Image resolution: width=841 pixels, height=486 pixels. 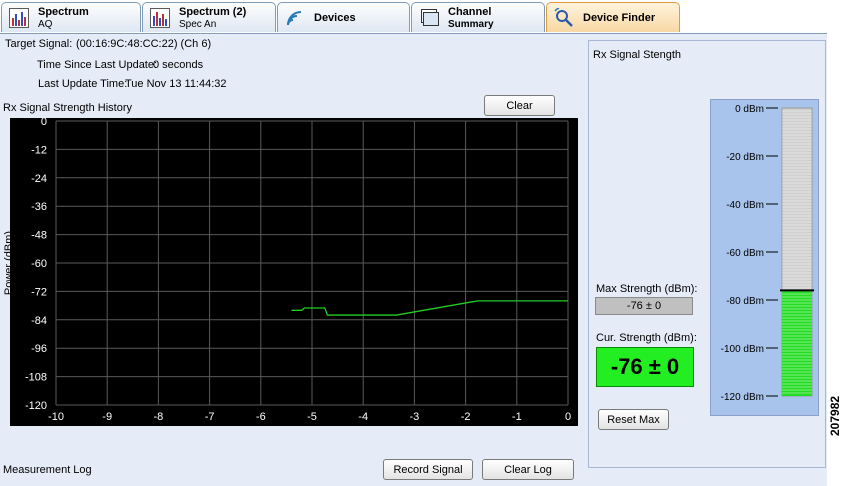 What do you see at coordinates (645, 367) in the screenshot?
I see `current-strength-value: -76 ± 0` at bounding box center [645, 367].